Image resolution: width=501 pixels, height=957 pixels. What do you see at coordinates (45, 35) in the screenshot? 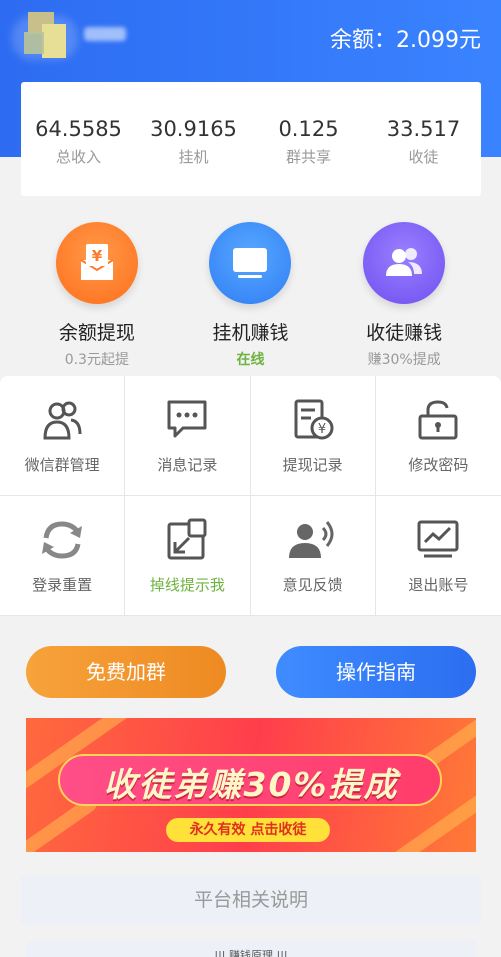
I see `avatar` at bounding box center [45, 35].